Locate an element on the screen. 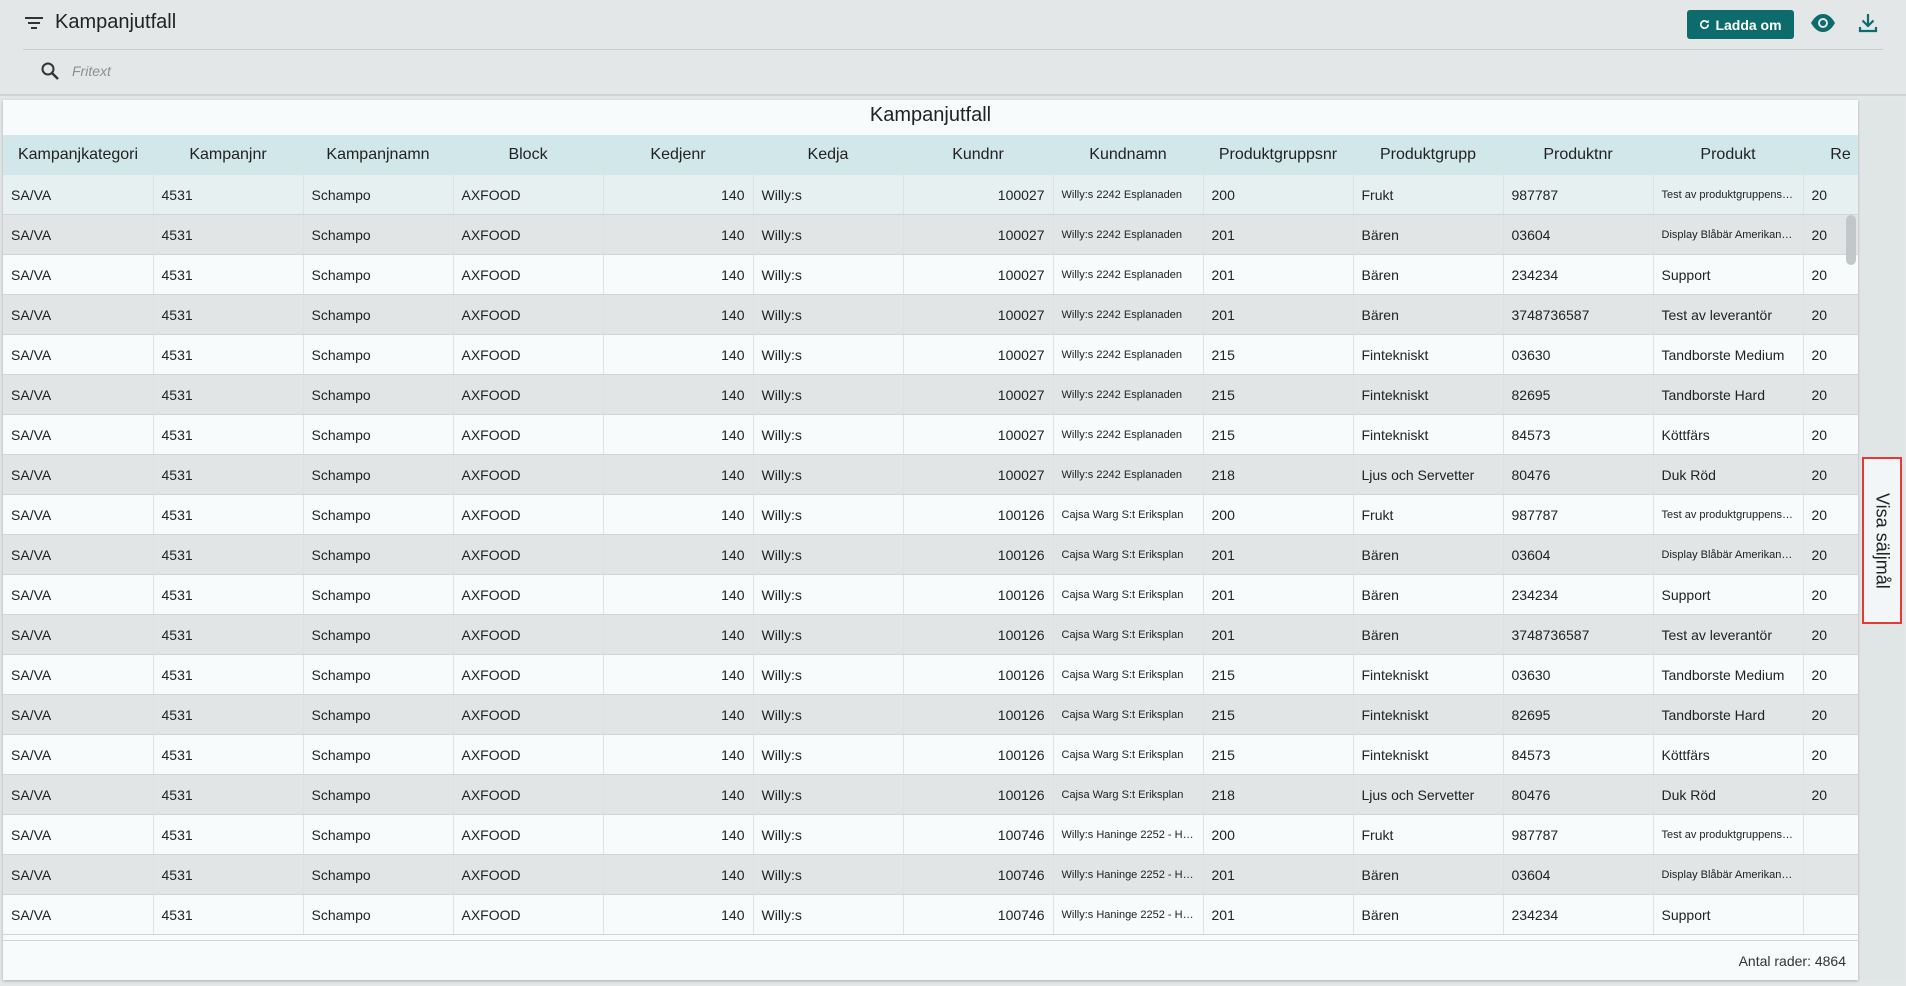 The height and width of the screenshot is (986, 1906). column-header: Re is located at coordinates (1830, 155).